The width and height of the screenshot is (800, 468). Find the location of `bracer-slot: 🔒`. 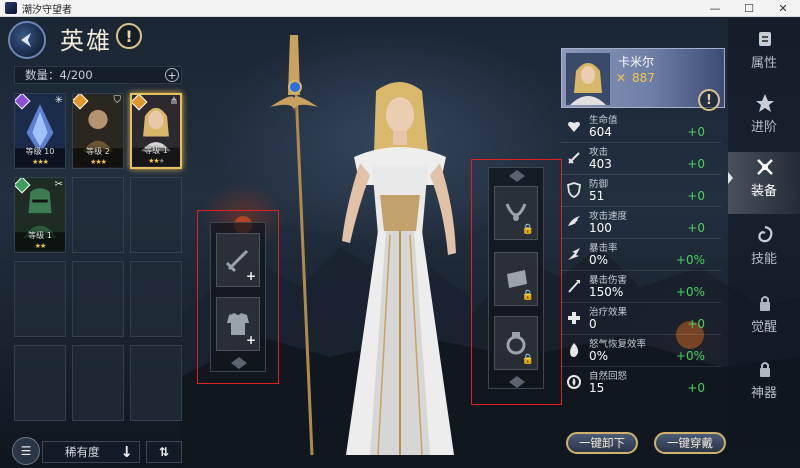

bracer-slot: 🔒 is located at coordinates (516, 279).